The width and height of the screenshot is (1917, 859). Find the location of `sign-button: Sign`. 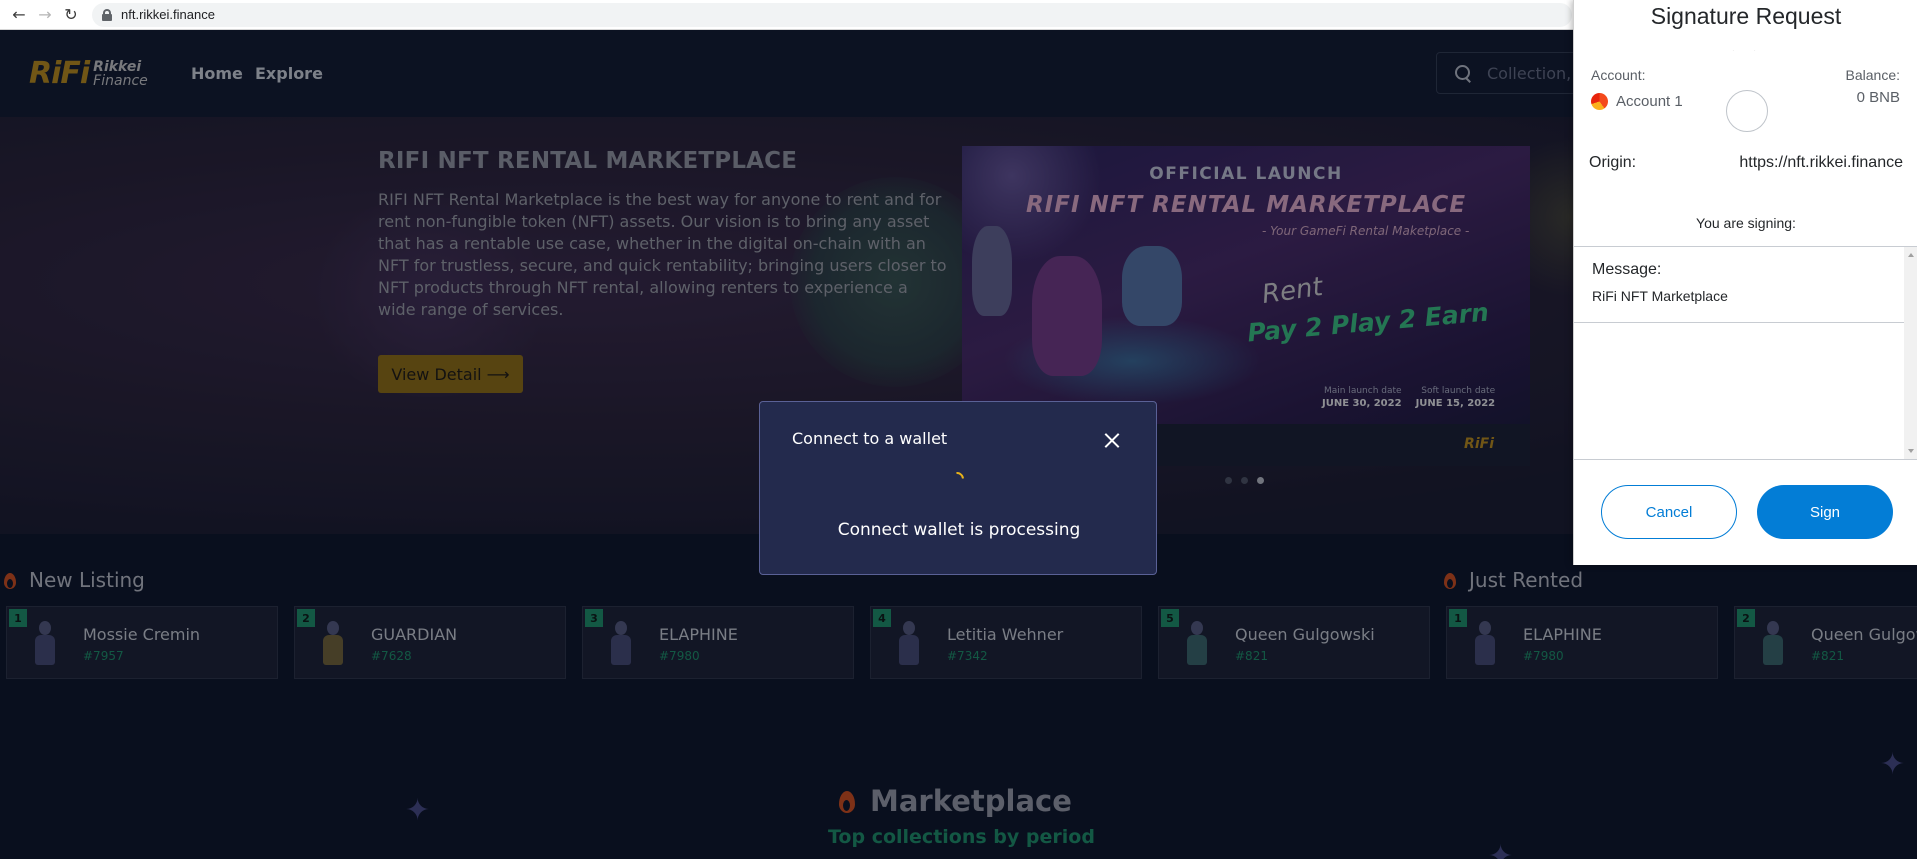

sign-button: Sign is located at coordinates (1825, 512).